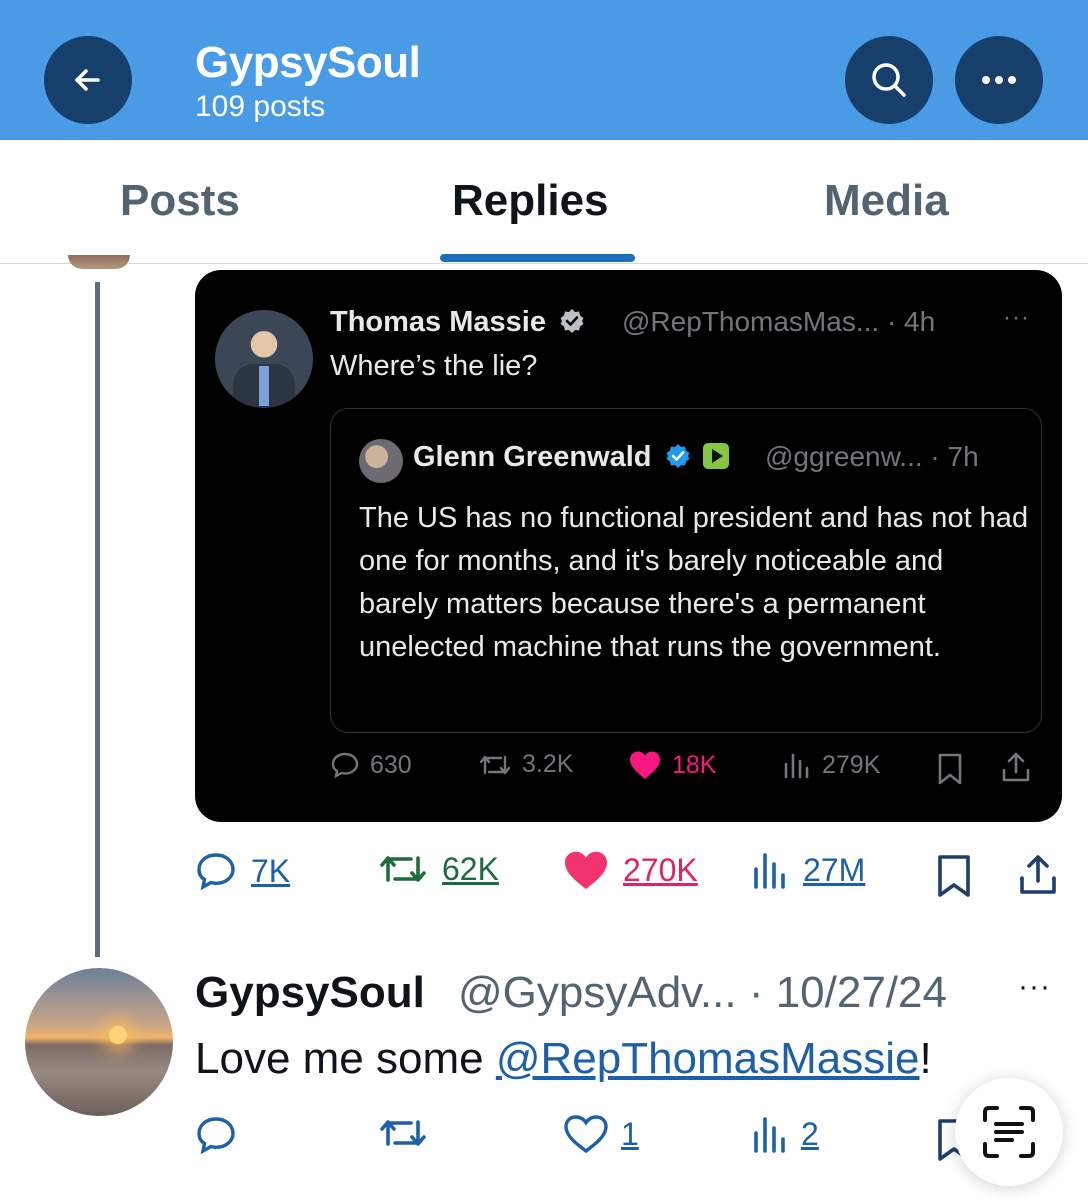 The width and height of the screenshot is (1088, 1200). What do you see at coordinates (371, 765) in the screenshot?
I see `embedded-reply-count: 630` at bounding box center [371, 765].